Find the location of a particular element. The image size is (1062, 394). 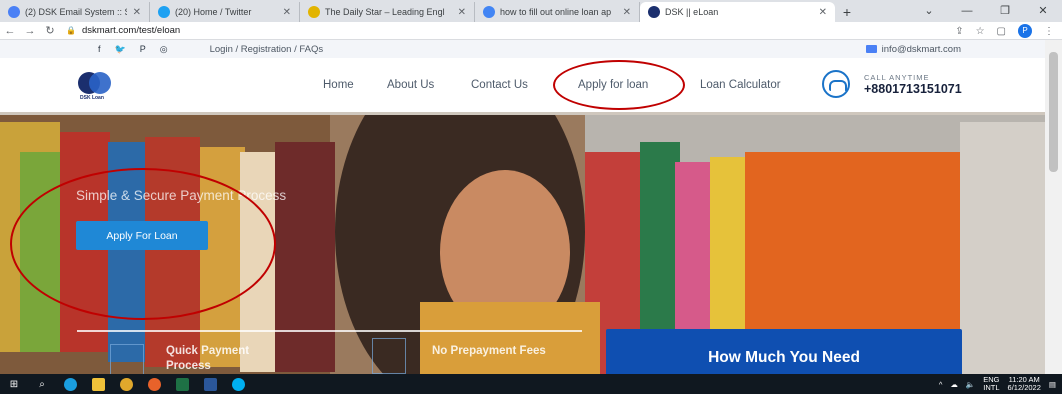

url-field: 🔒 dskmart.com/test/eloan is located at coordinates (123, 30).